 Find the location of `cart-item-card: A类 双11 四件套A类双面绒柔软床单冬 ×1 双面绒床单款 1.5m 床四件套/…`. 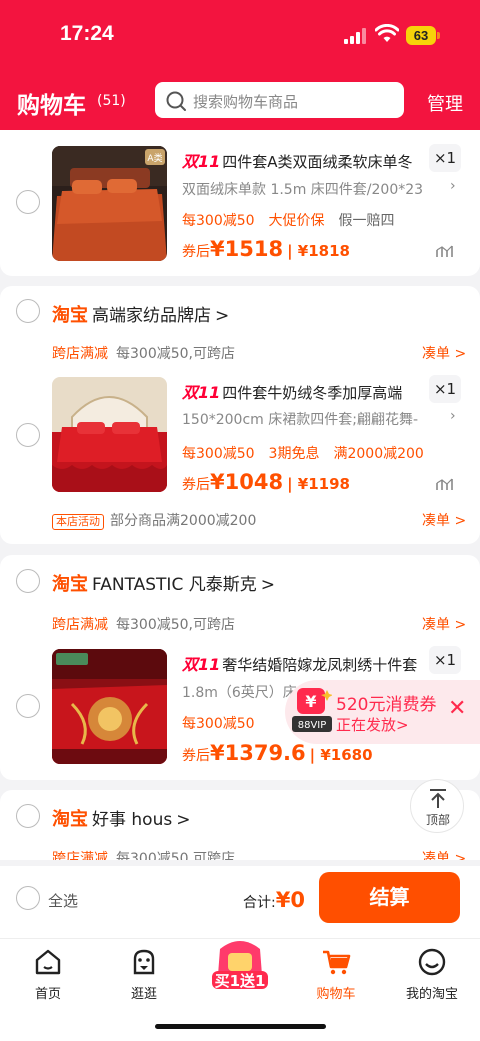

cart-item-card: A类 双11 四件套A类双面绒柔软床单冬 ×1 双面绒床单款 1.5m 床四件套/… is located at coordinates (240, 203).